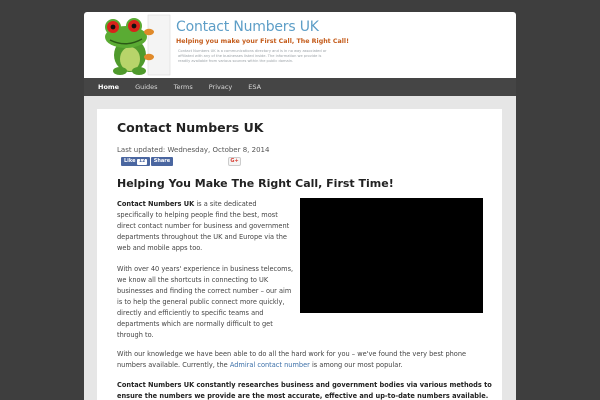 The image size is (600, 400). Describe the element at coordinates (193, 150) in the screenshot. I see `last-updated-text: Last updated: Wednesday, October 8, 2014` at that location.